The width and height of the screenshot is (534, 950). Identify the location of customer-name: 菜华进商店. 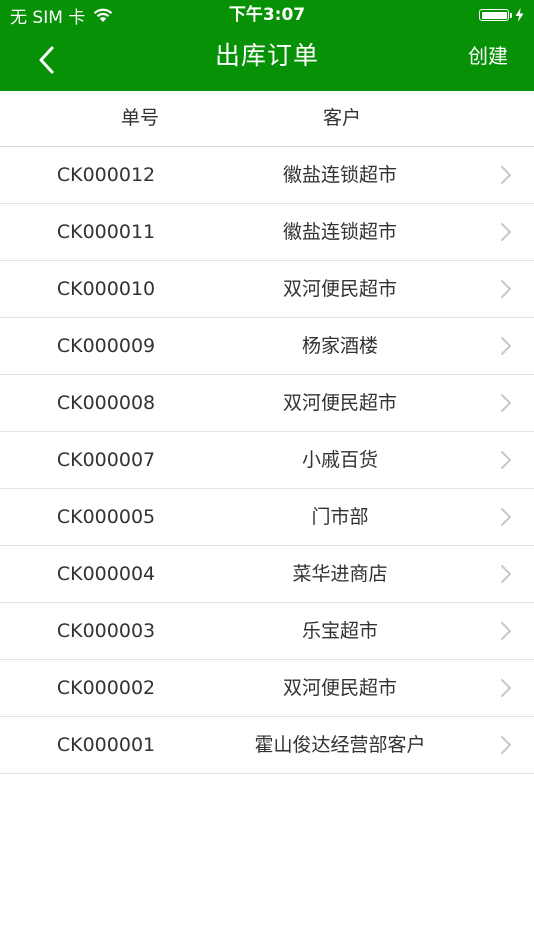
(340, 574).